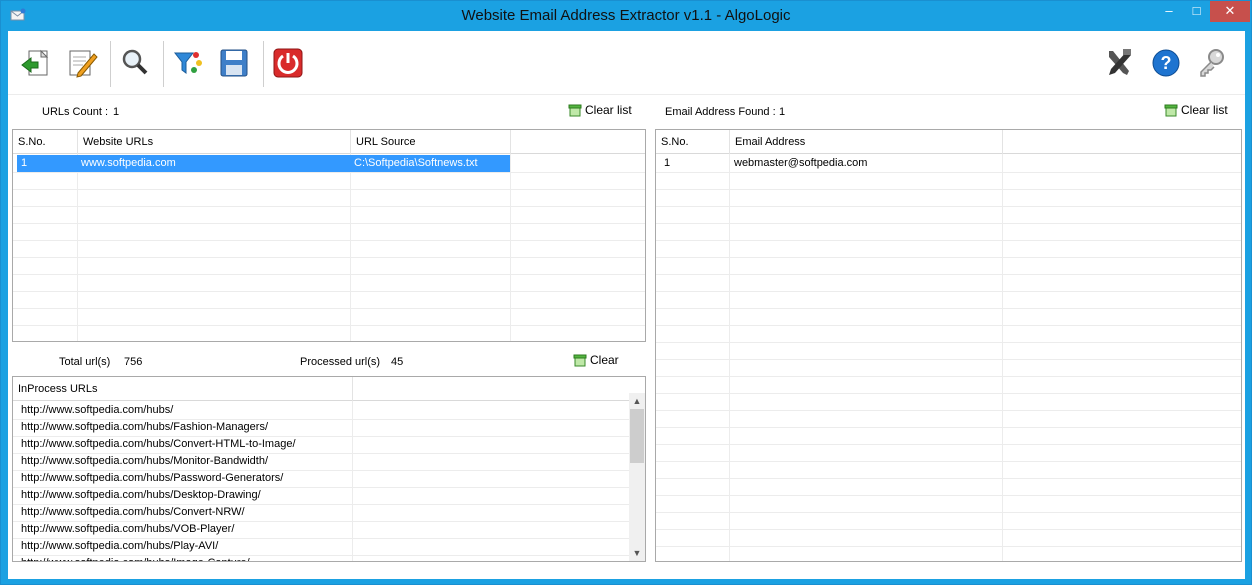  Describe the element at coordinates (213, 163) in the screenshot. I see `table-row-url: www.softpedia.com` at that location.